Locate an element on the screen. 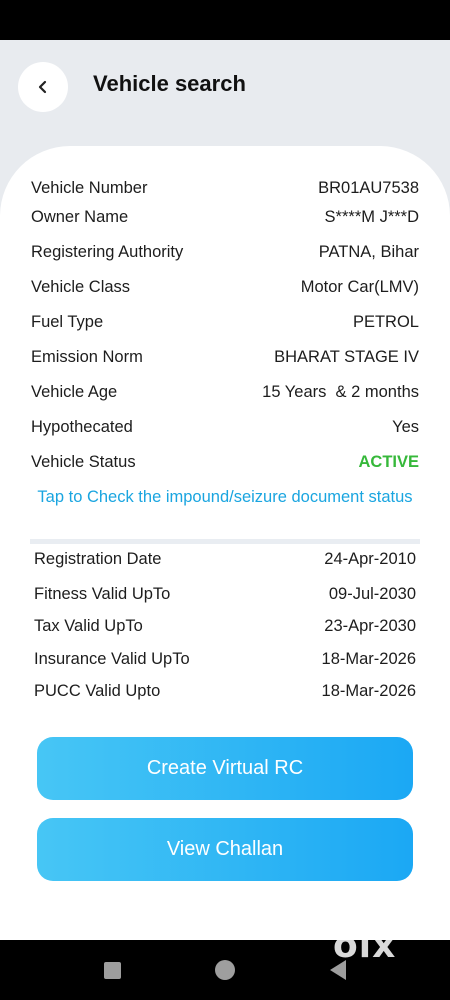 The height and width of the screenshot is (1000, 450). detail-label: Owner Name is located at coordinates (80, 217).